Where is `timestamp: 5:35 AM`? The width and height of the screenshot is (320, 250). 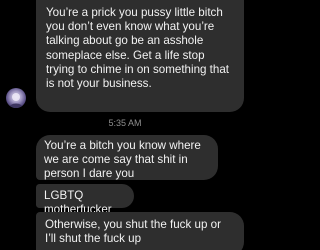 timestamp: 5:35 AM is located at coordinates (125, 123).